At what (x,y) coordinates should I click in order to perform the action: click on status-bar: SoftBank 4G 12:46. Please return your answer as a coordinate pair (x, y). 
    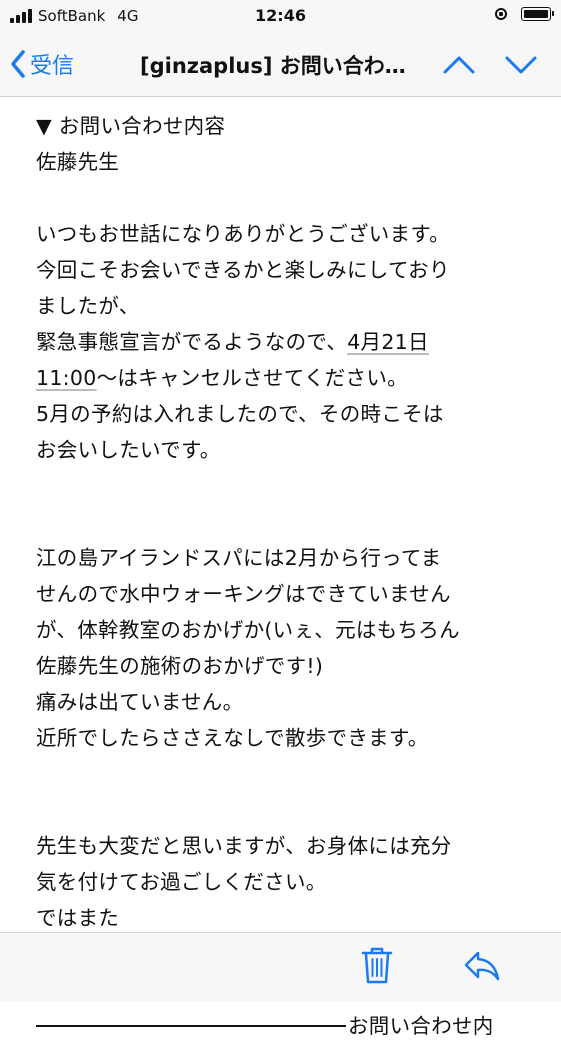
    Looking at the image, I should click on (280, 17).